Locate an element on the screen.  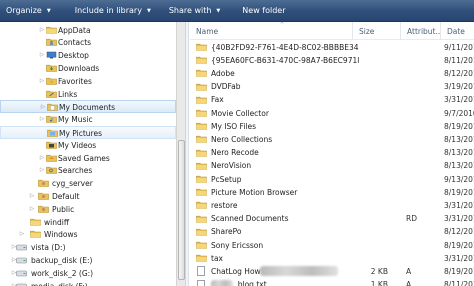
file-row: Sony Ericsson 8/19/201 is located at coordinates (332, 245).